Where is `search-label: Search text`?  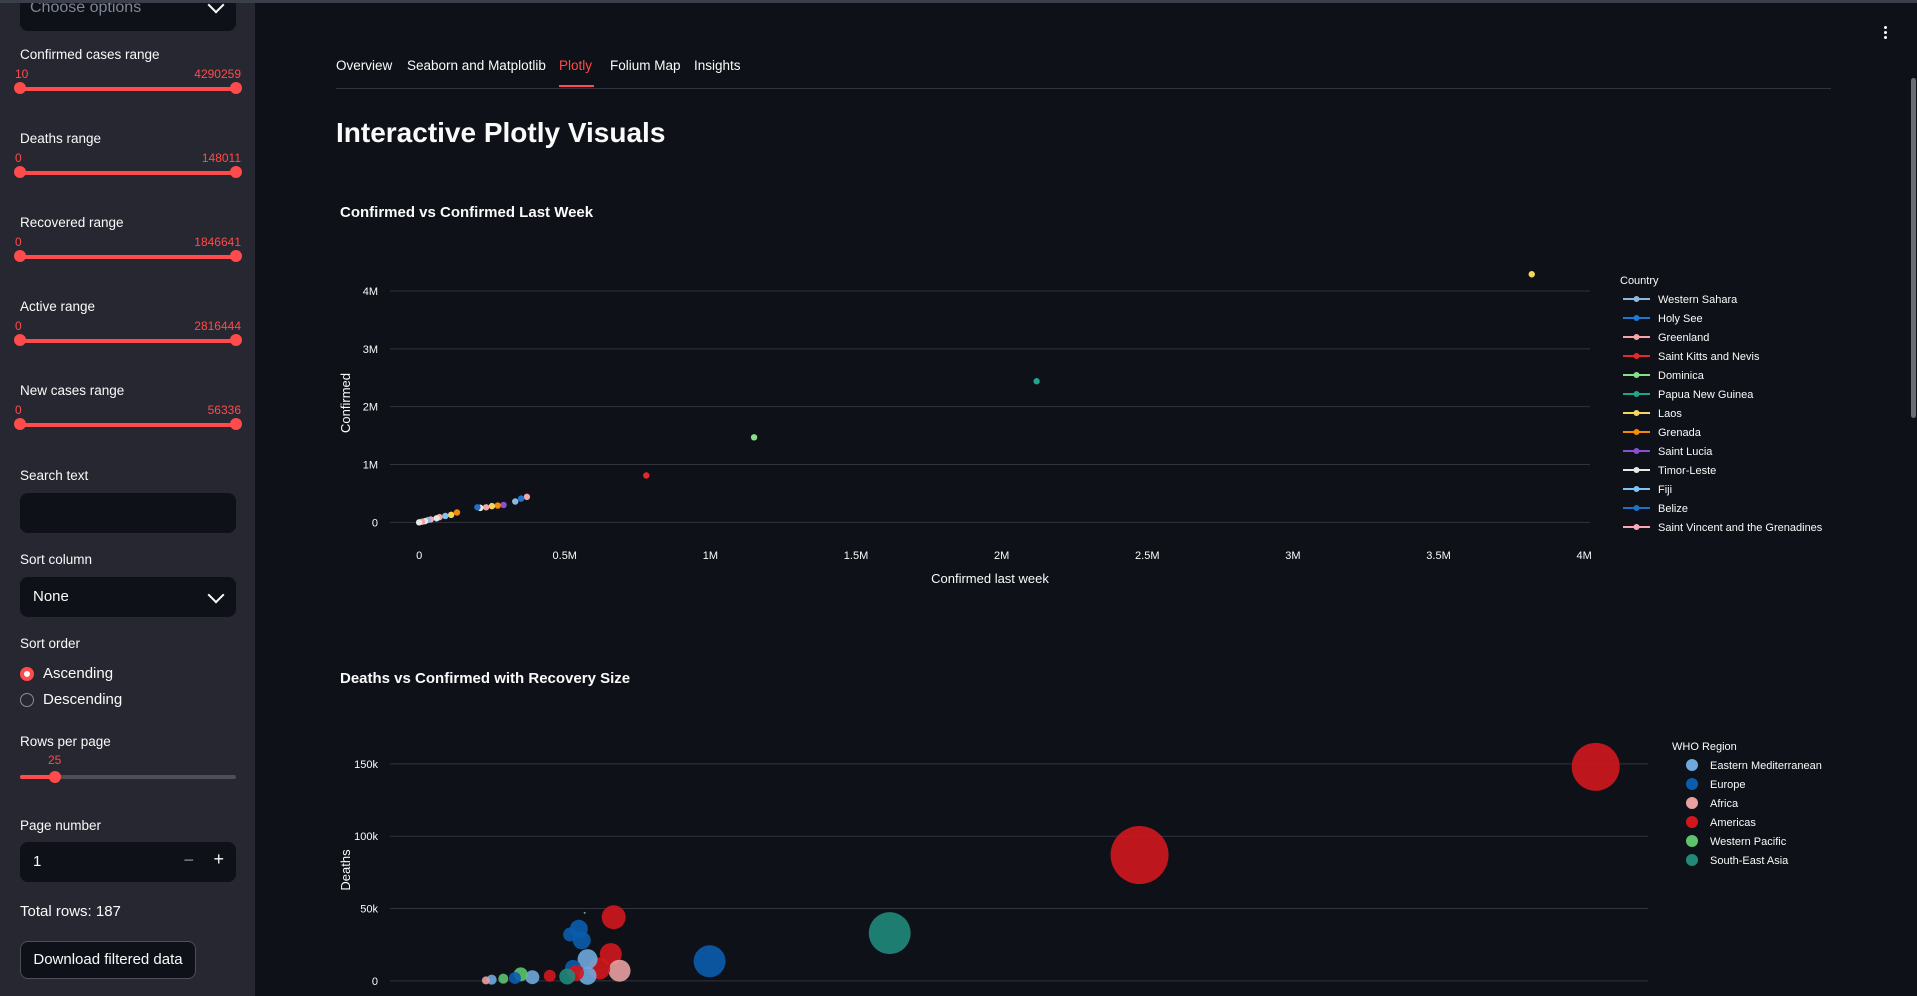 search-label: Search text is located at coordinates (54, 475).